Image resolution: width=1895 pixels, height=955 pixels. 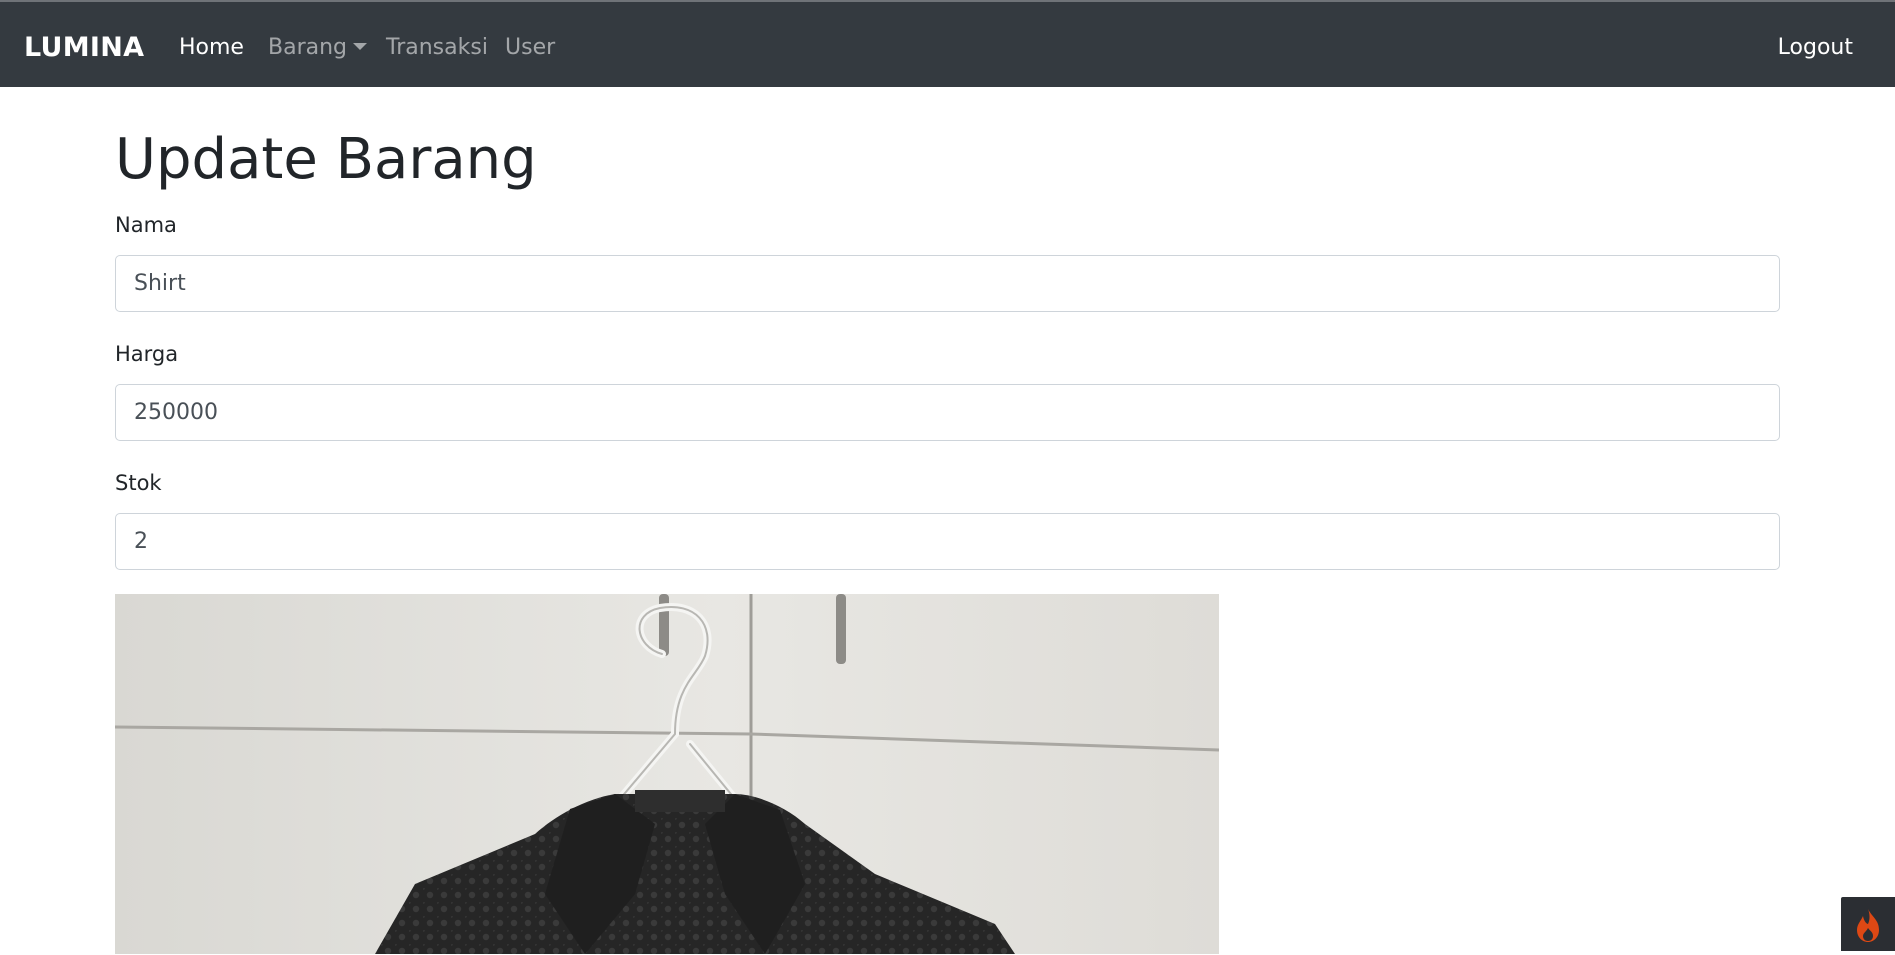 I want to click on debug-toolbar-button, so click(x=1868, y=924).